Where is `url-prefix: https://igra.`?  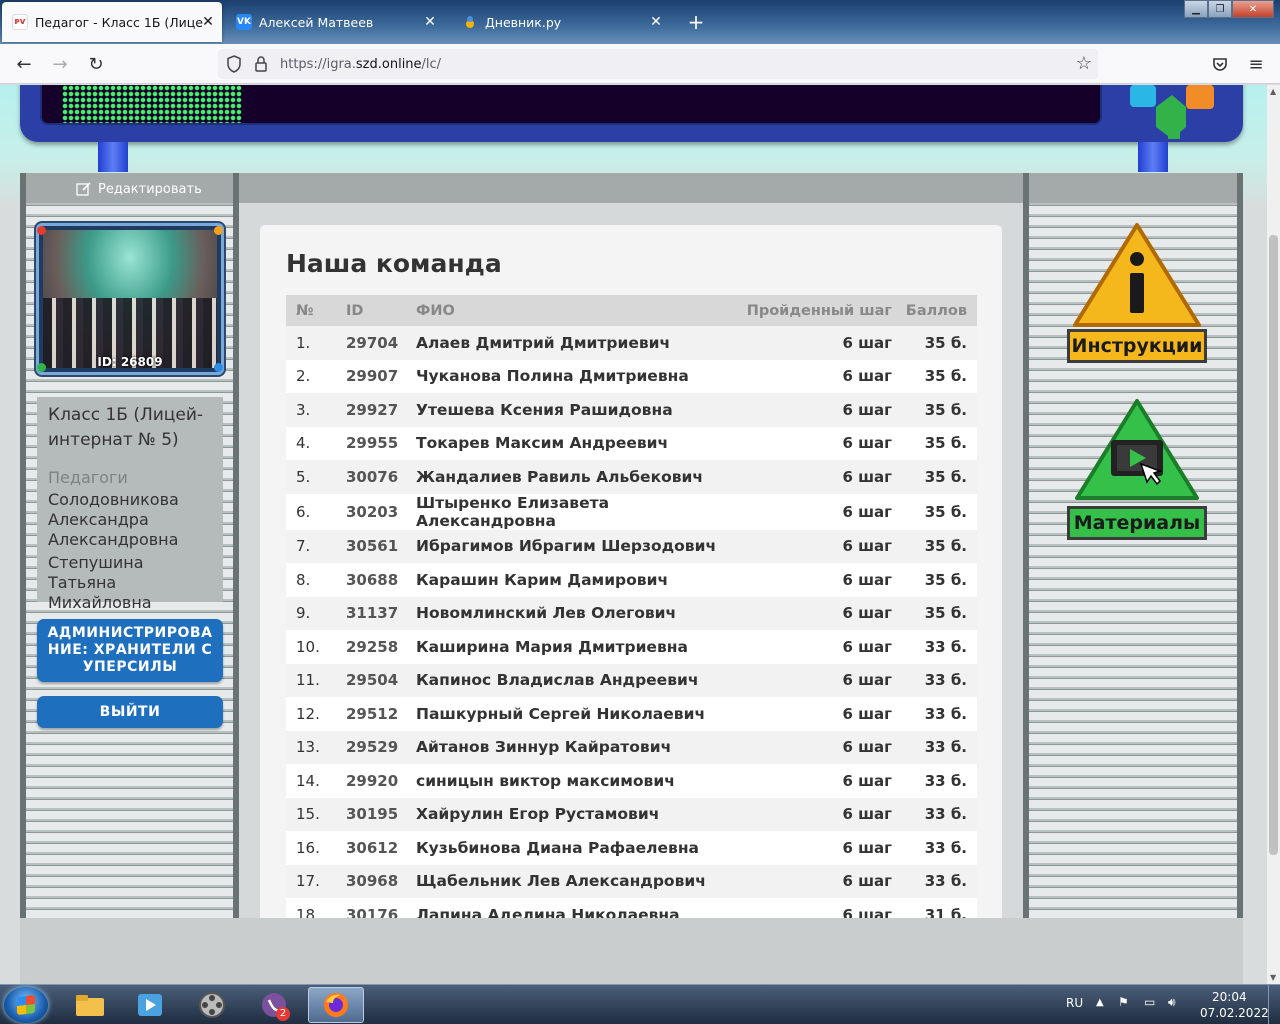 url-prefix: https://igra. is located at coordinates (318, 64).